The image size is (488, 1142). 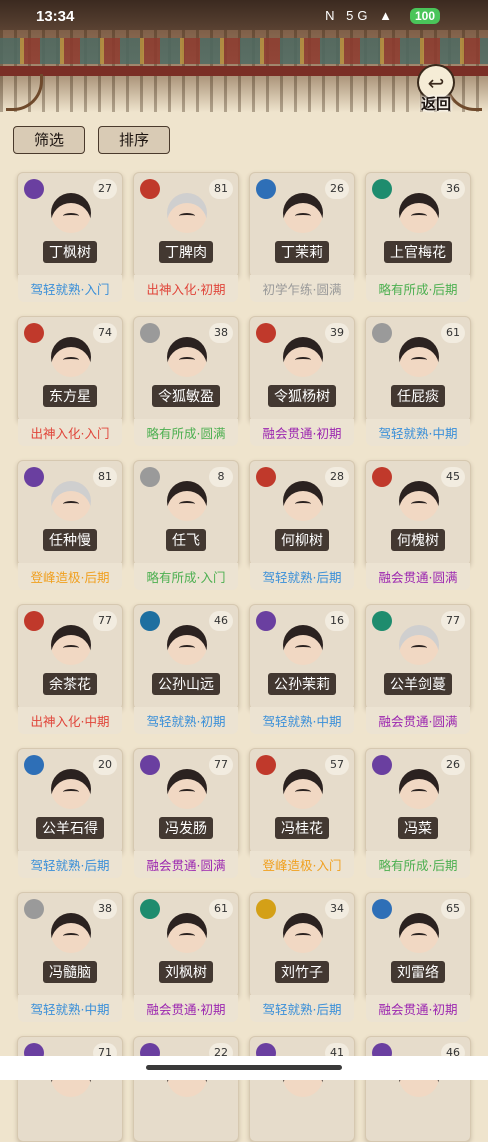 I want to click on skill-rank: 出神入化·初期, so click(x=186, y=288).